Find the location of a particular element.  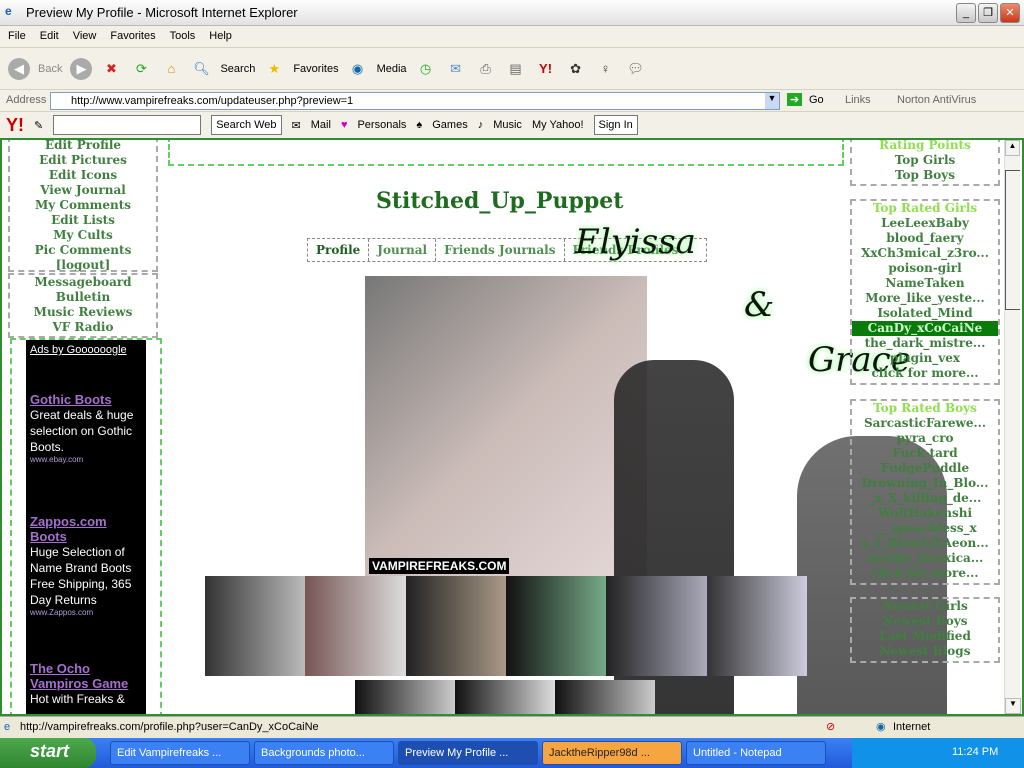

ad-title: Zappos.com Boots is located at coordinates (86, 529).